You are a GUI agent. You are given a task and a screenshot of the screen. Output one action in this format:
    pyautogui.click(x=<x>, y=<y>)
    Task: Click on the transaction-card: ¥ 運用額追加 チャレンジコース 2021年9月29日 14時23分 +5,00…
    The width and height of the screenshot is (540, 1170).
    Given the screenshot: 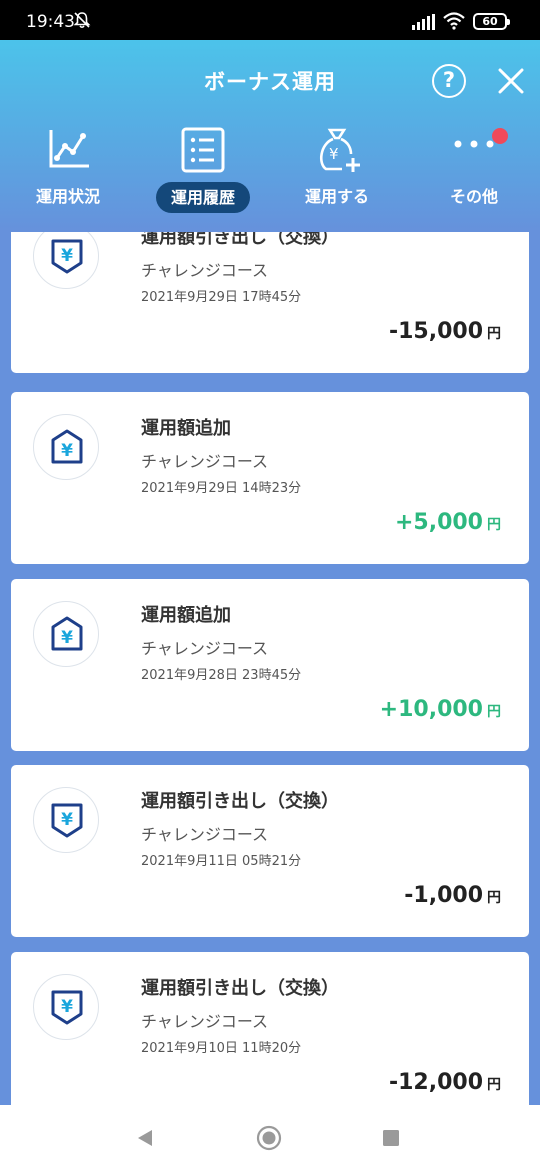 What is the action you would take?
    pyautogui.click(x=270, y=478)
    